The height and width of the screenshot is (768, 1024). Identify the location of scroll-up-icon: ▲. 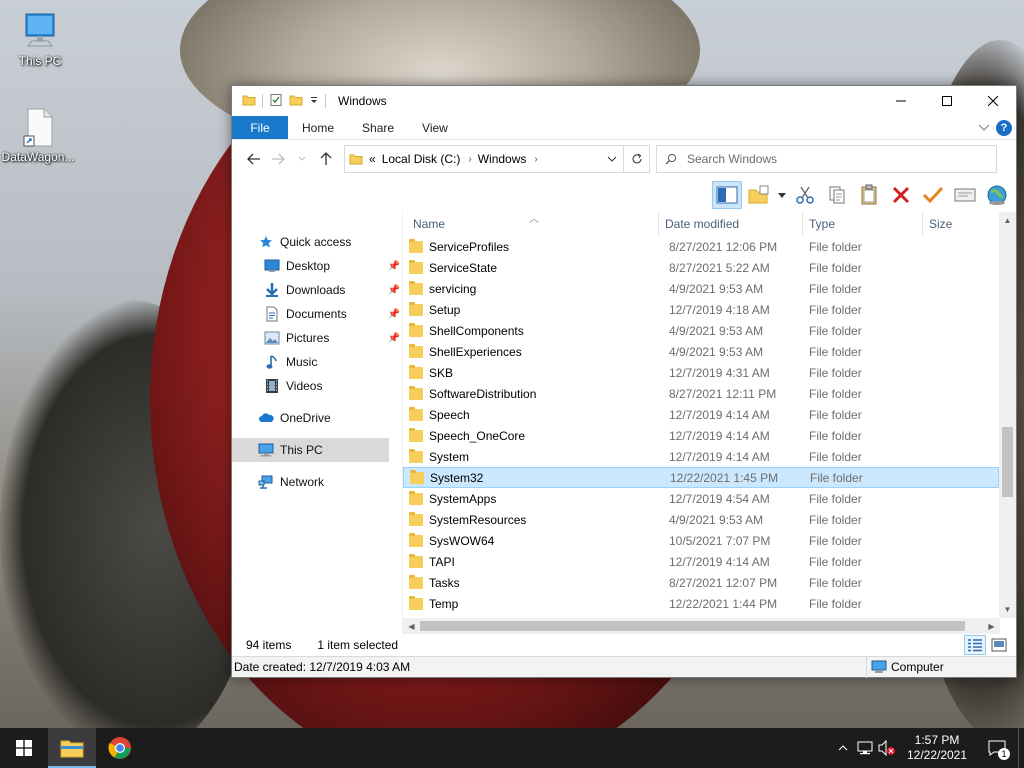
(1007, 220).